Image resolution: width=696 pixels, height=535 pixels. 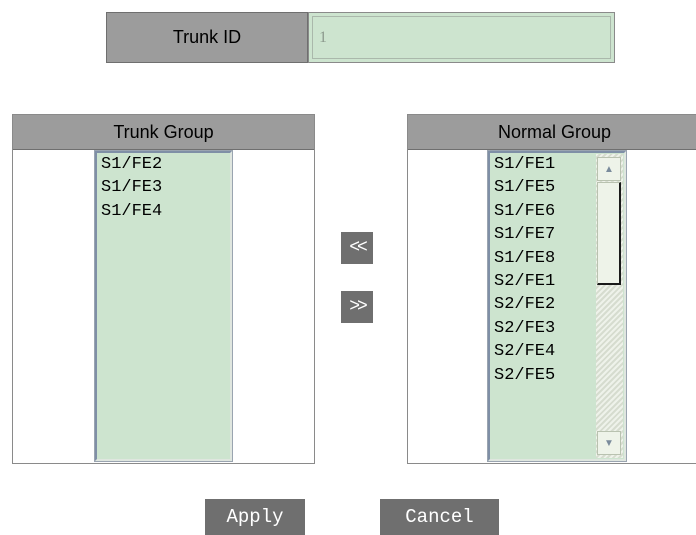 I want to click on list-item: S1/FE3, so click(x=165, y=187).